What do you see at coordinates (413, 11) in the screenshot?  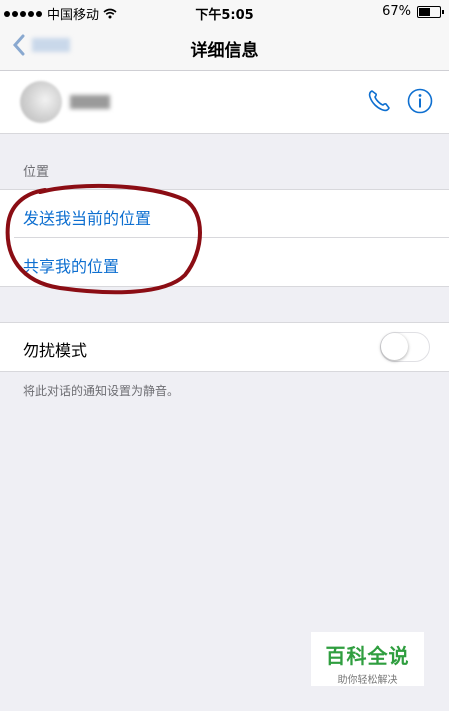 I see `status-bar-right: 67%` at bounding box center [413, 11].